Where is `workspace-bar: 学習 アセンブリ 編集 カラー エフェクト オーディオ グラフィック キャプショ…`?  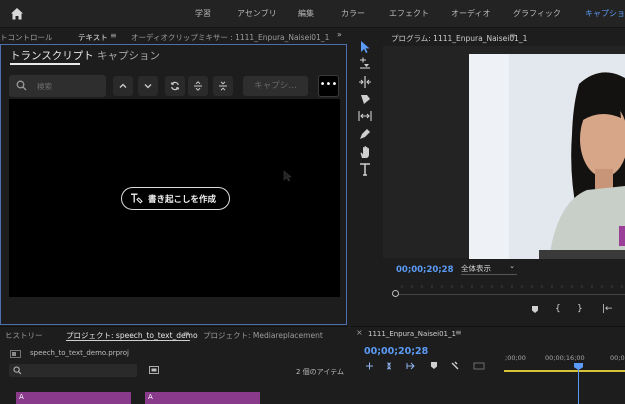
workspace-bar: 学習 アセンブリ 編集 カラー エフェクト オーディオ グラフィック キャプショ… is located at coordinates (312, 14).